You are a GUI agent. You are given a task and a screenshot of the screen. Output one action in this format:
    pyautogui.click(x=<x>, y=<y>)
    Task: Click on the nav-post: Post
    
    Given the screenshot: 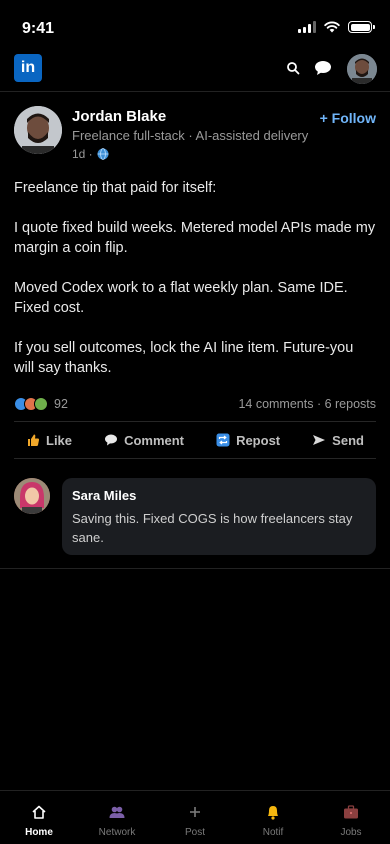 What is the action you would take?
    pyautogui.click(x=195, y=817)
    